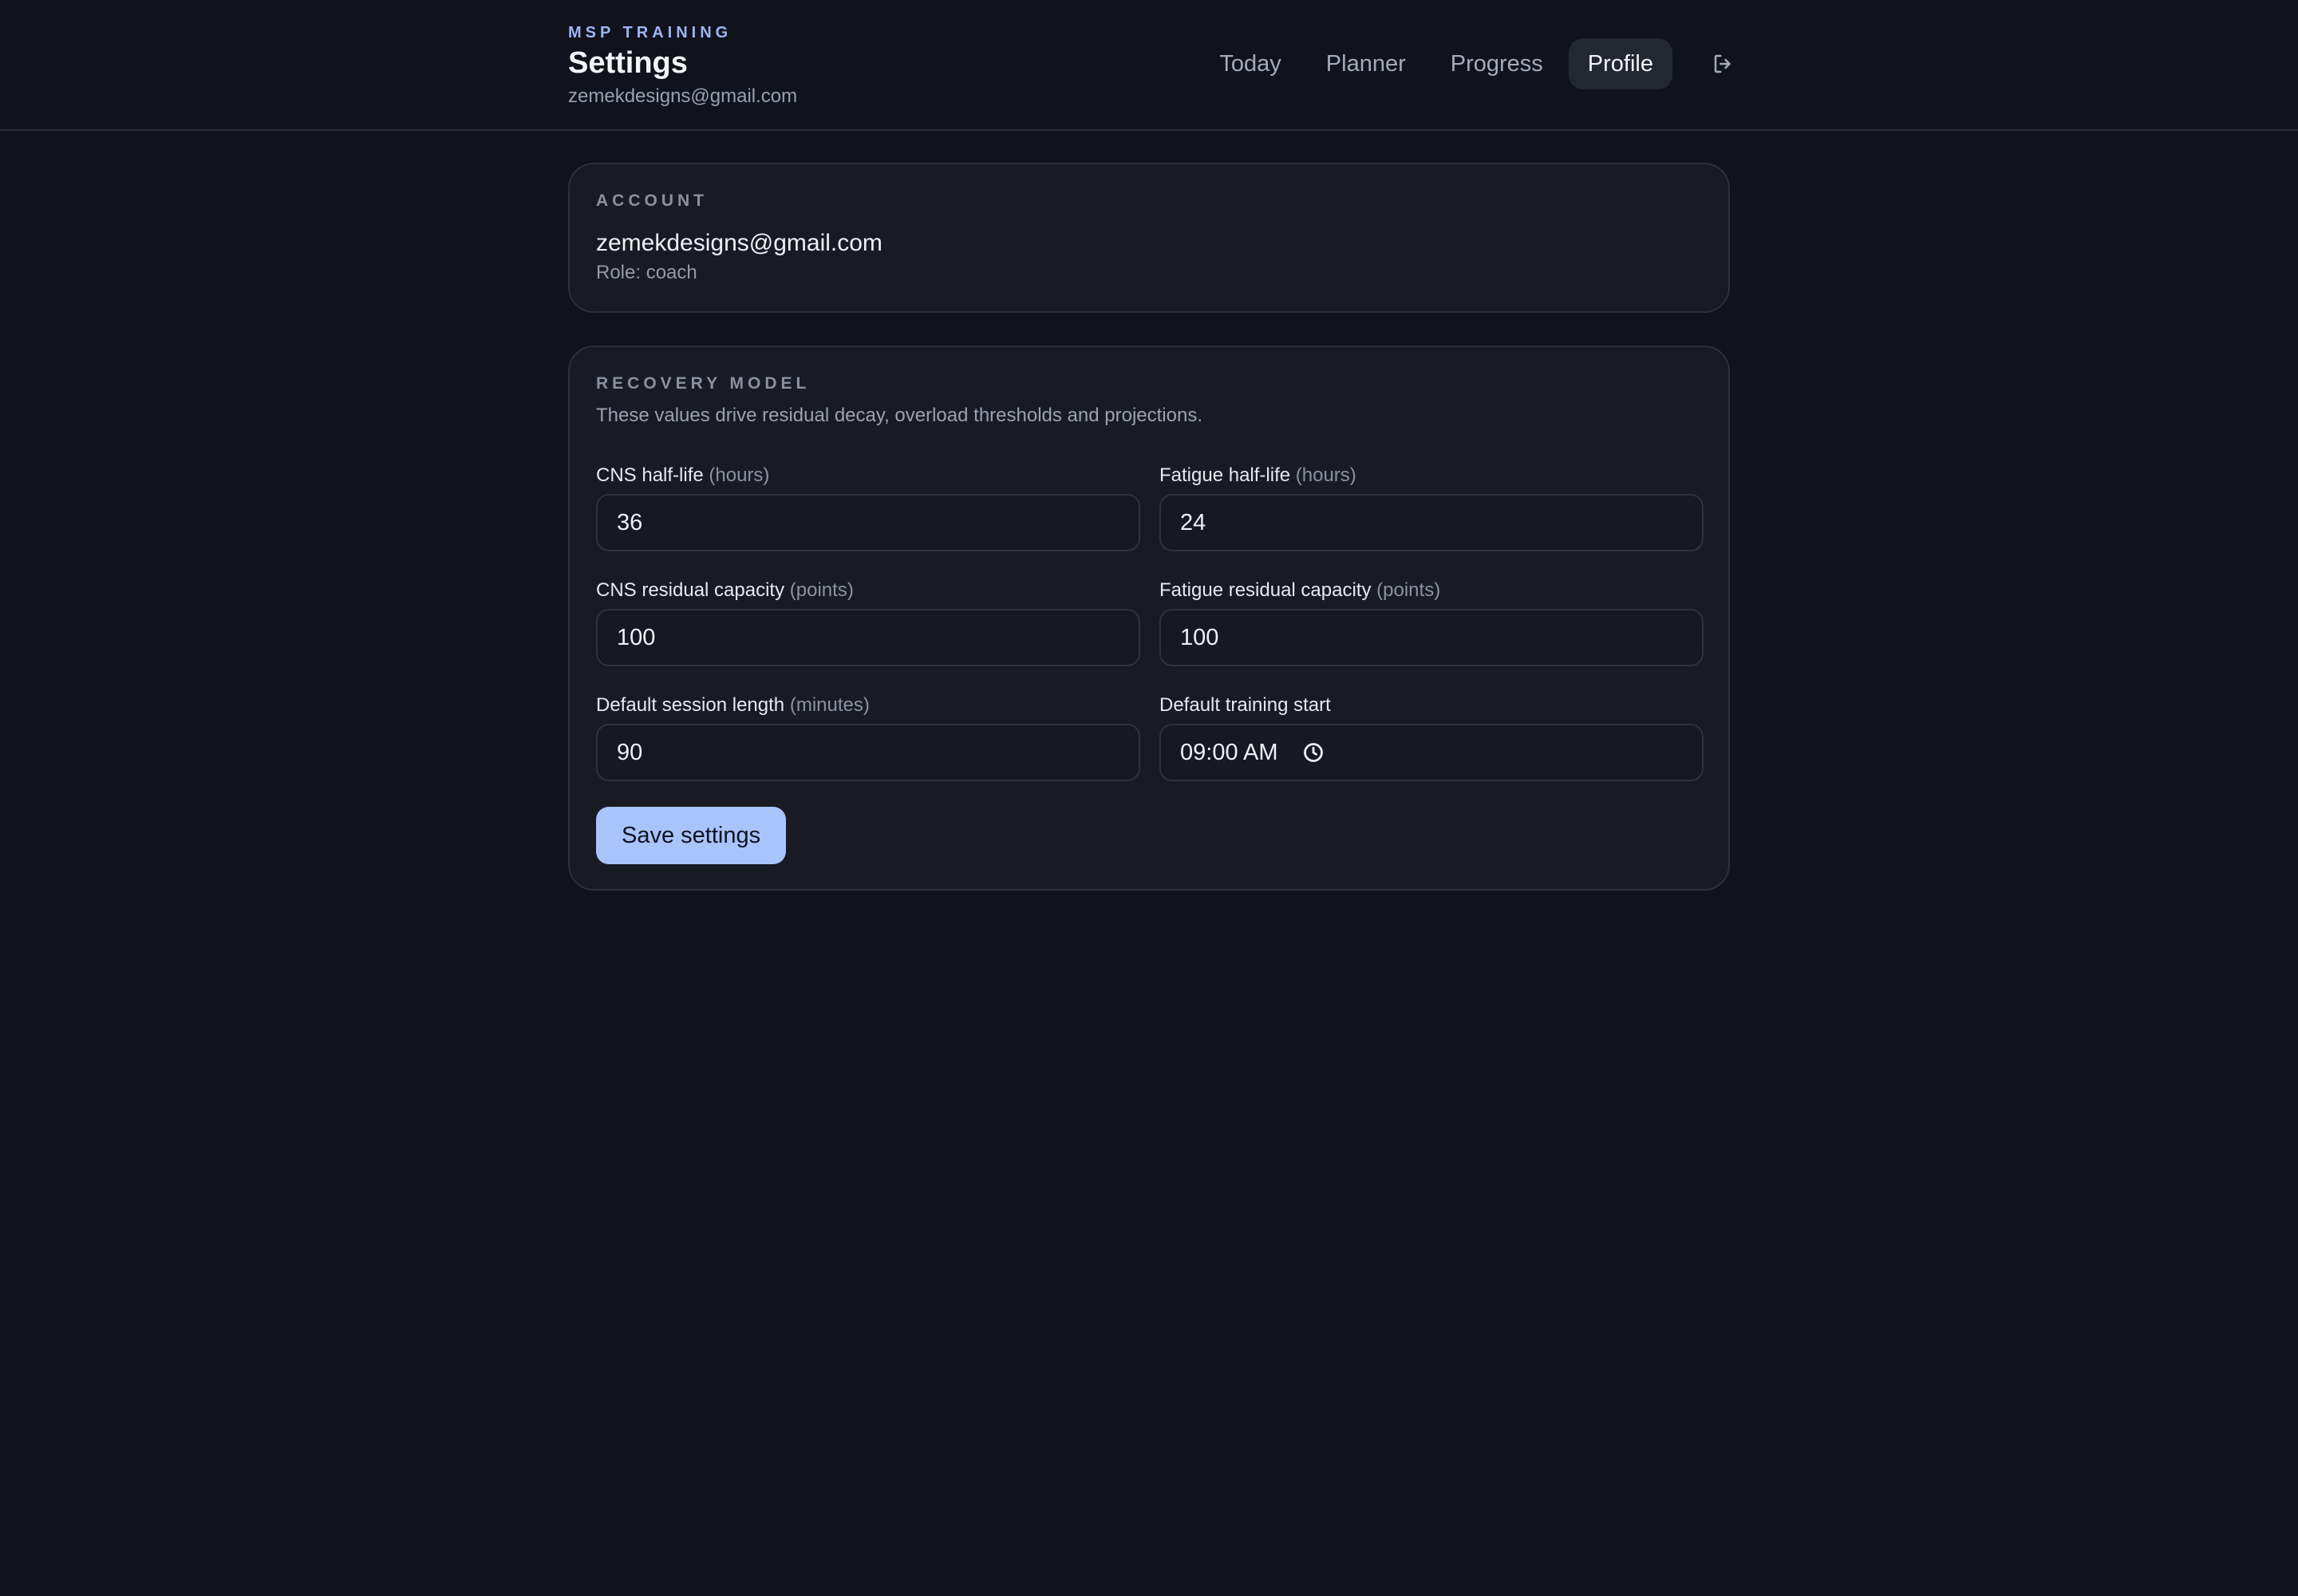 This screenshot has width=2298, height=1596. Describe the element at coordinates (1432, 522) in the screenshot. I see `fatigue-half-life-input: 24` at that location.